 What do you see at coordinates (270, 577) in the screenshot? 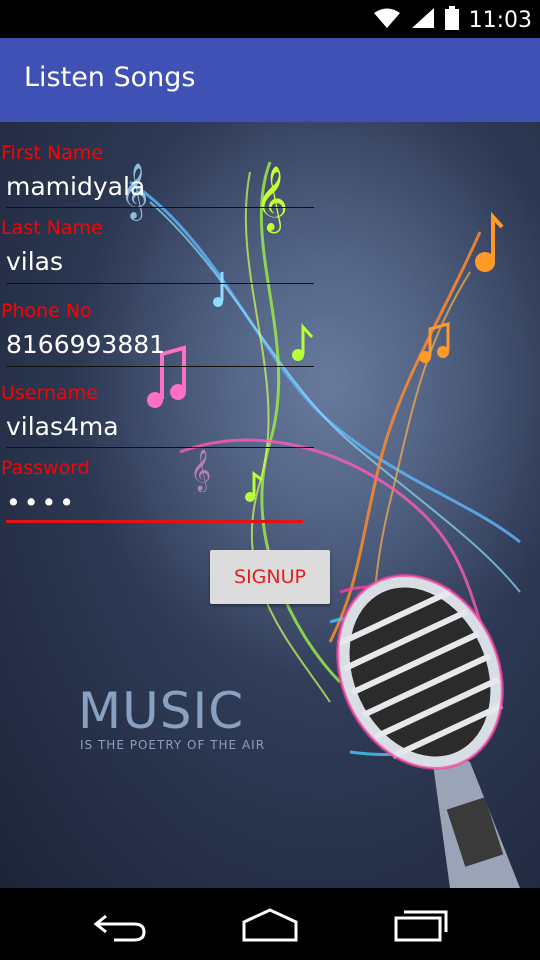
I see `signup-button: SIGNUP` at bounding box center [270, 577].